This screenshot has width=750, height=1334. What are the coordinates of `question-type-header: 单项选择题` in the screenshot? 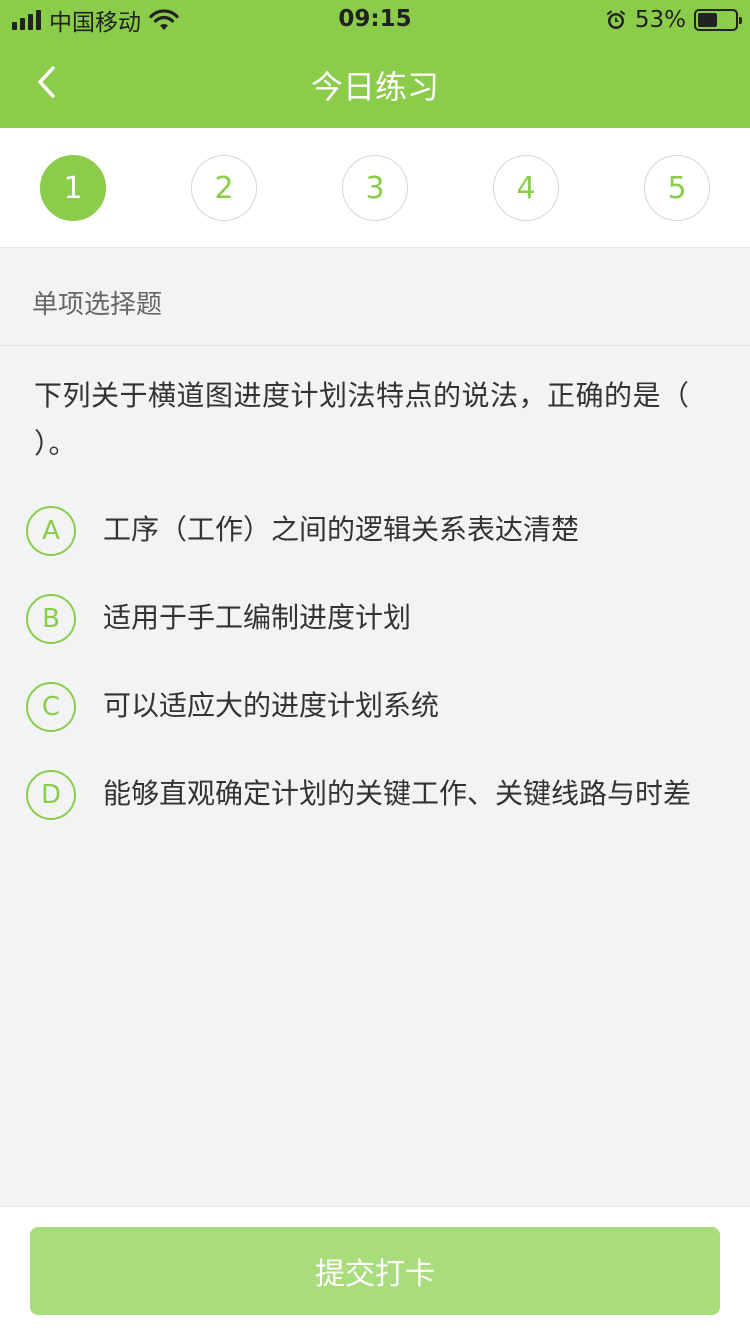 It's located at (375, 297).